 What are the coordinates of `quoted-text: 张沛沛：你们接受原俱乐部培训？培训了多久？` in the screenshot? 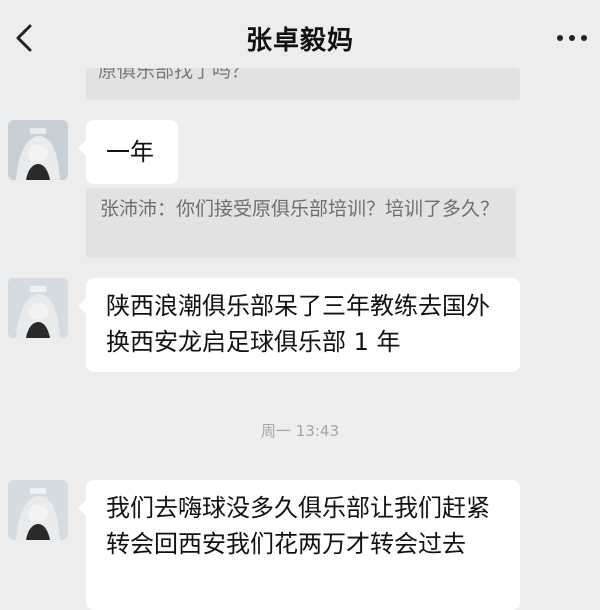 It's located at (300, 209).